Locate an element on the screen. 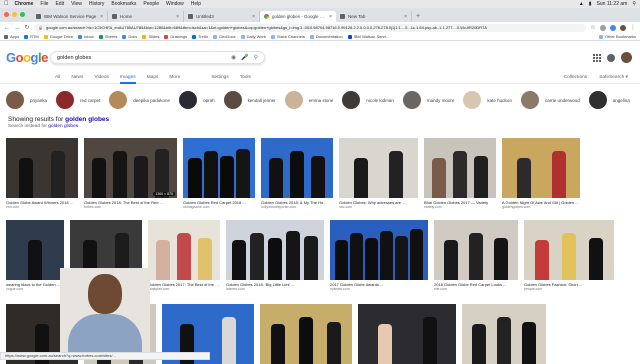 This screenshot has height=364, width=640. related-chip: carrie underwood is located at coordinates (550, 100).